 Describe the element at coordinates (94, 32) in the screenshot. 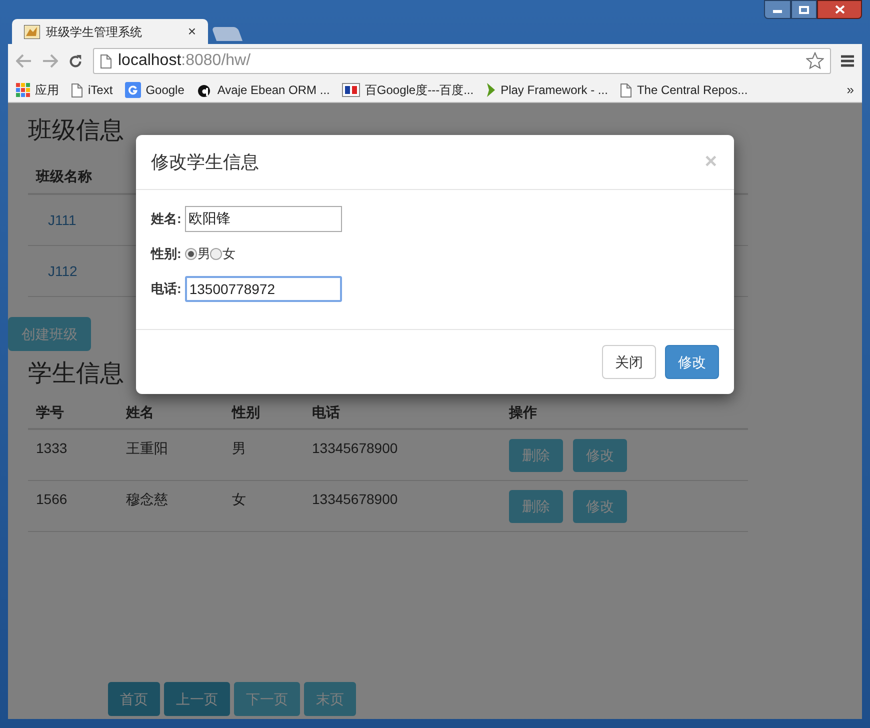

I see `tab-title: 班级学生管理系统` at that location.